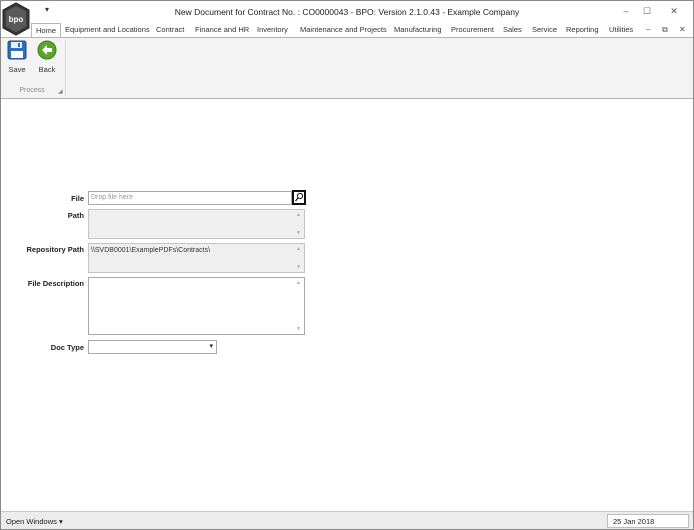 This screenshot has height=530, width=694. Describe the element at coordinates (75, 215) in the screenshot. I see `path-label: Path` at that location.